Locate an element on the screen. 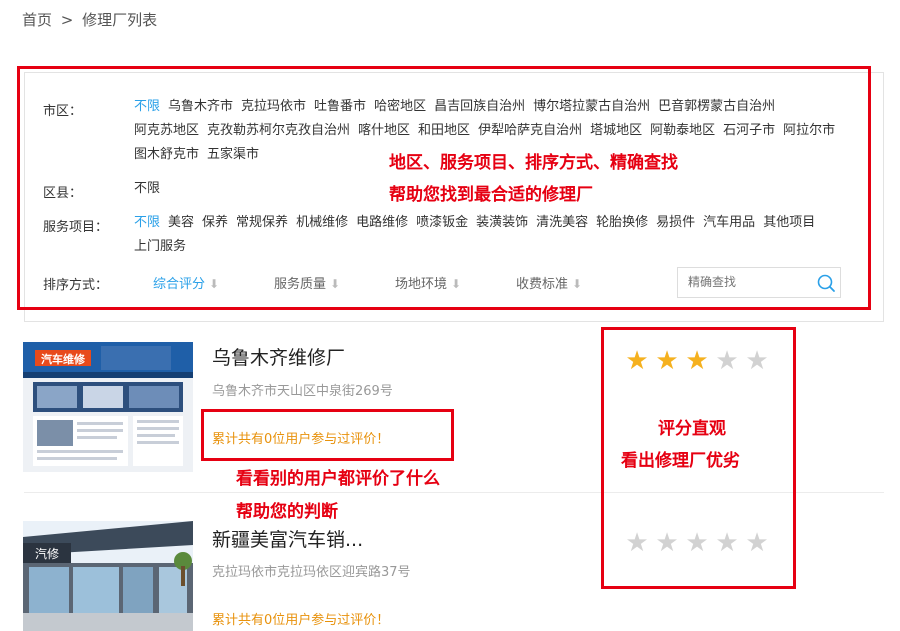 The height and width of the screenshot is (631, 900). thumb-sign-text: 汽修 is located at coordinates (47, 553).